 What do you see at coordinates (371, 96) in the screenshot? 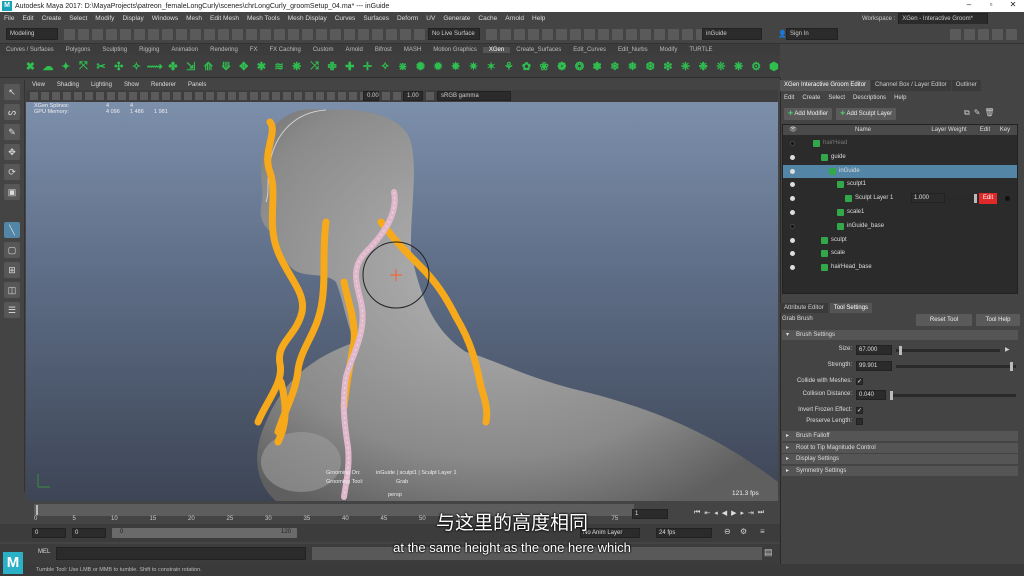
I see `exposure-field: 0.00` at bounding box center [371, 96].